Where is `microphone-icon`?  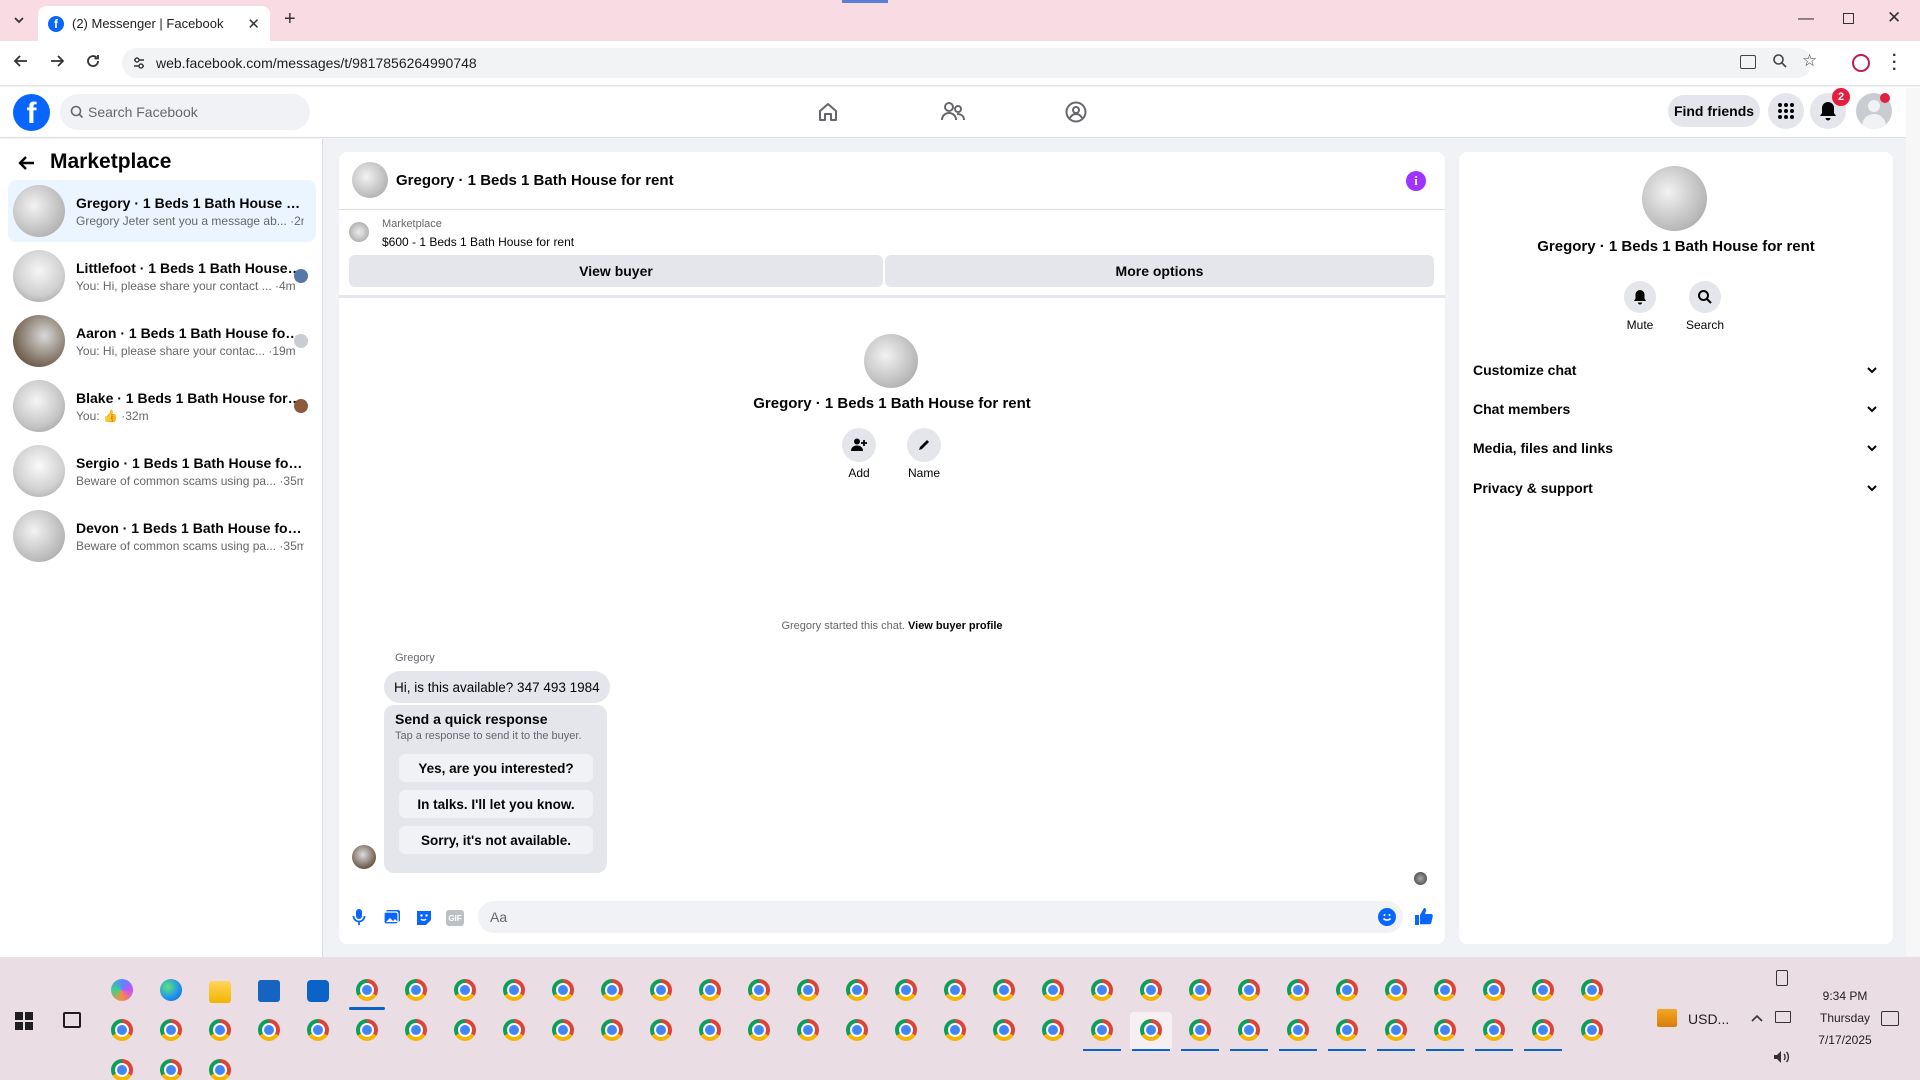
microphone-icon is located at coordinates (359, 917).